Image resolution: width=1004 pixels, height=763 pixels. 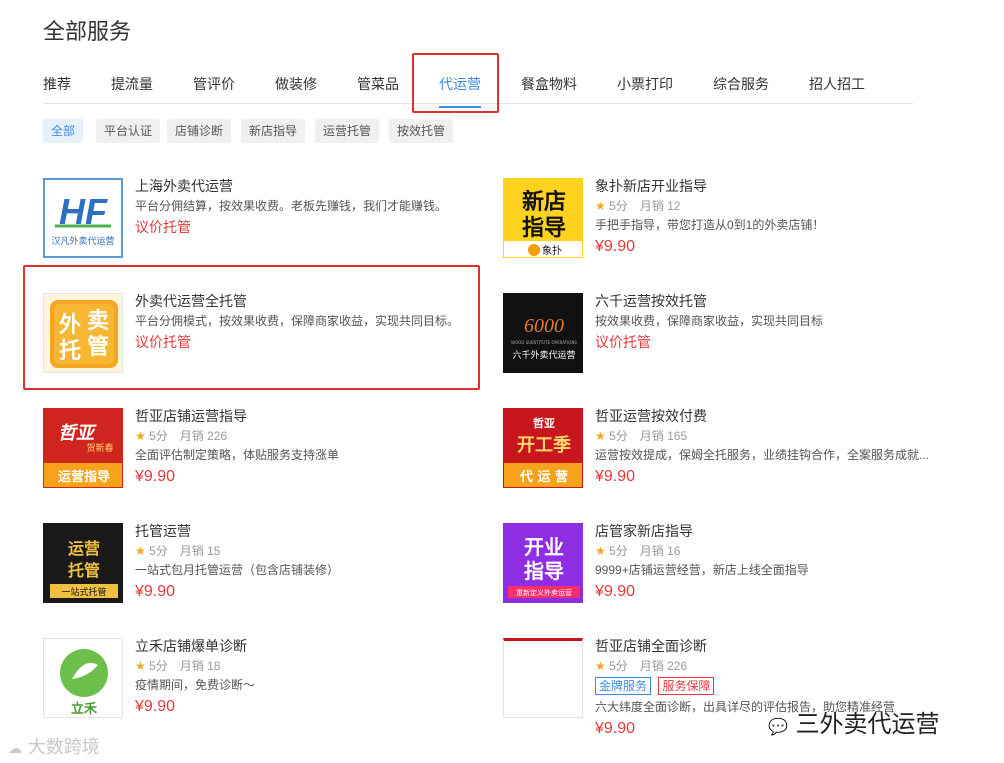 What do you see at coordinates (623, 686) in the screenshot?
I see `gold-service-badge: 金牌服务` at bounding box center [623, 686].